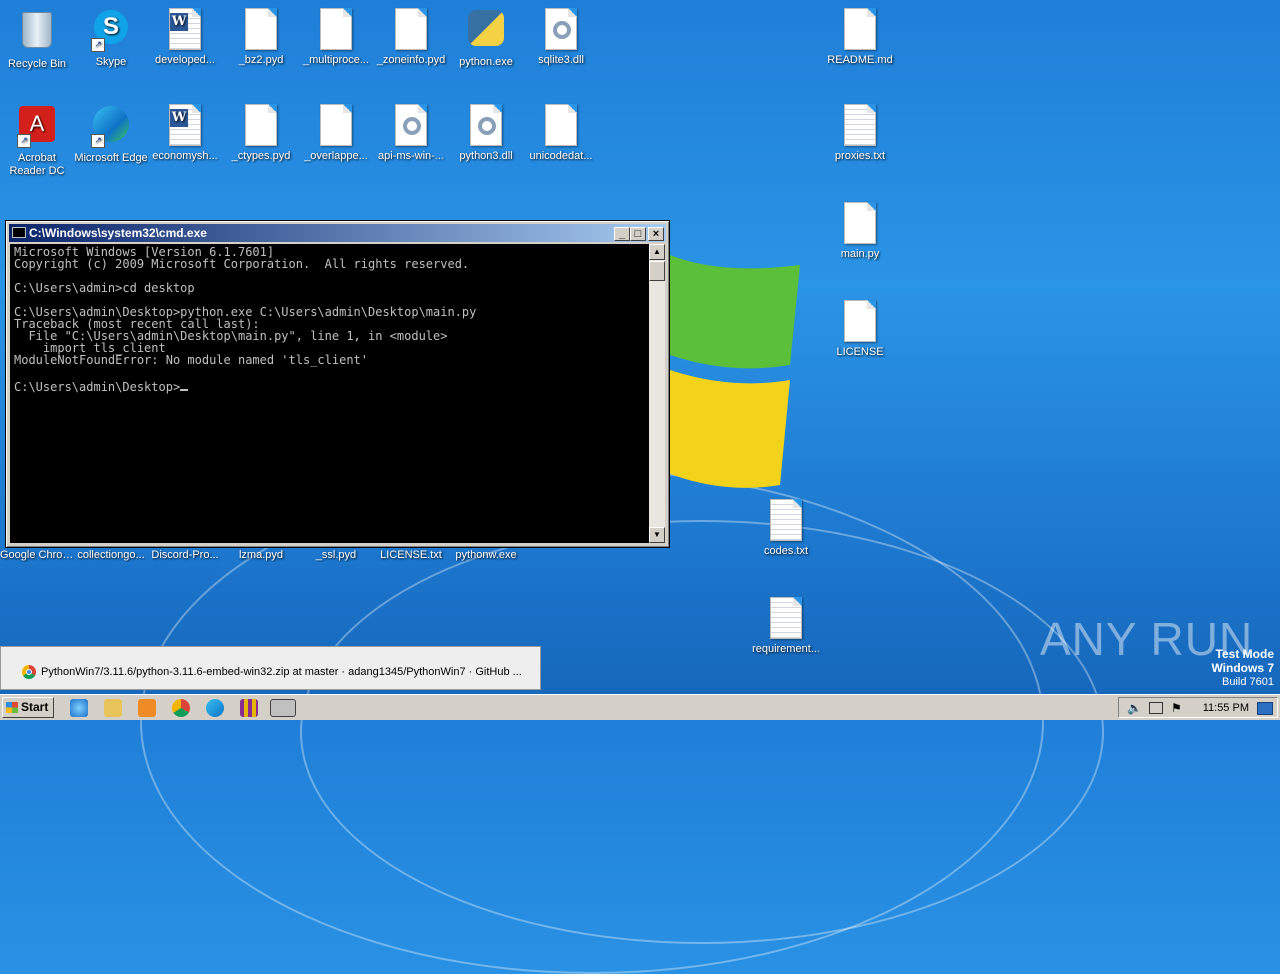 The width and height of the screenshot is (1280, 974). What do you see at coordinates (19, 232) in the screenshot?
I see `cmd-icon` at bounding box center [19, 232].